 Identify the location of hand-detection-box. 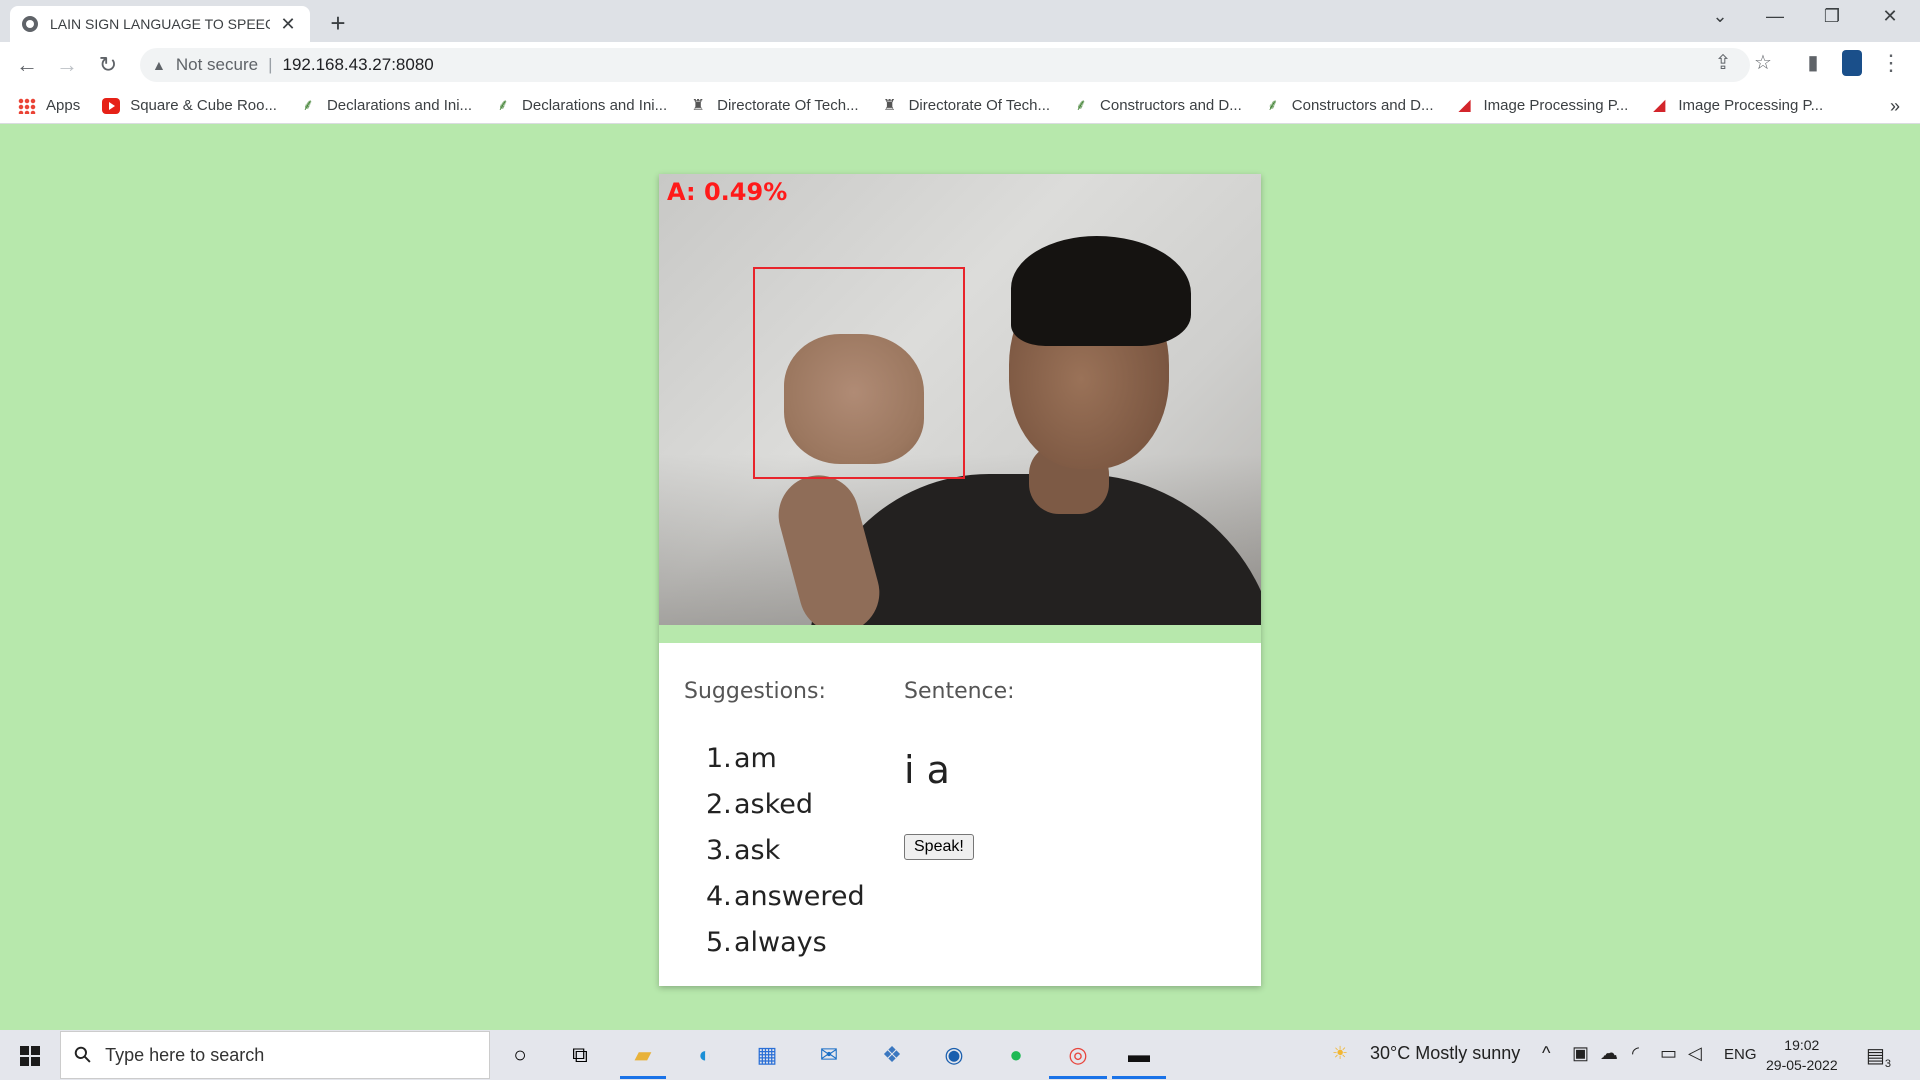
(859, 373).